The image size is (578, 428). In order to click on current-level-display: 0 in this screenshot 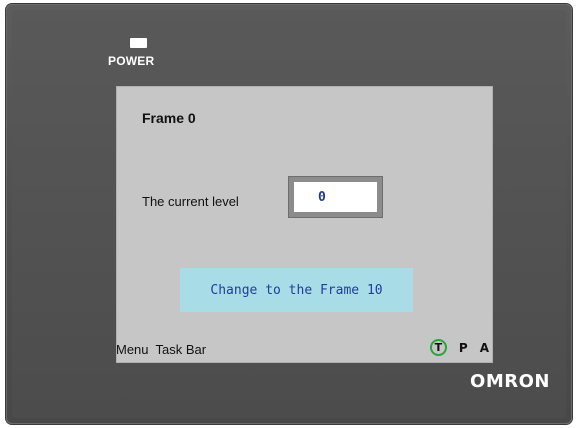, I will do `click(335, 197)`.